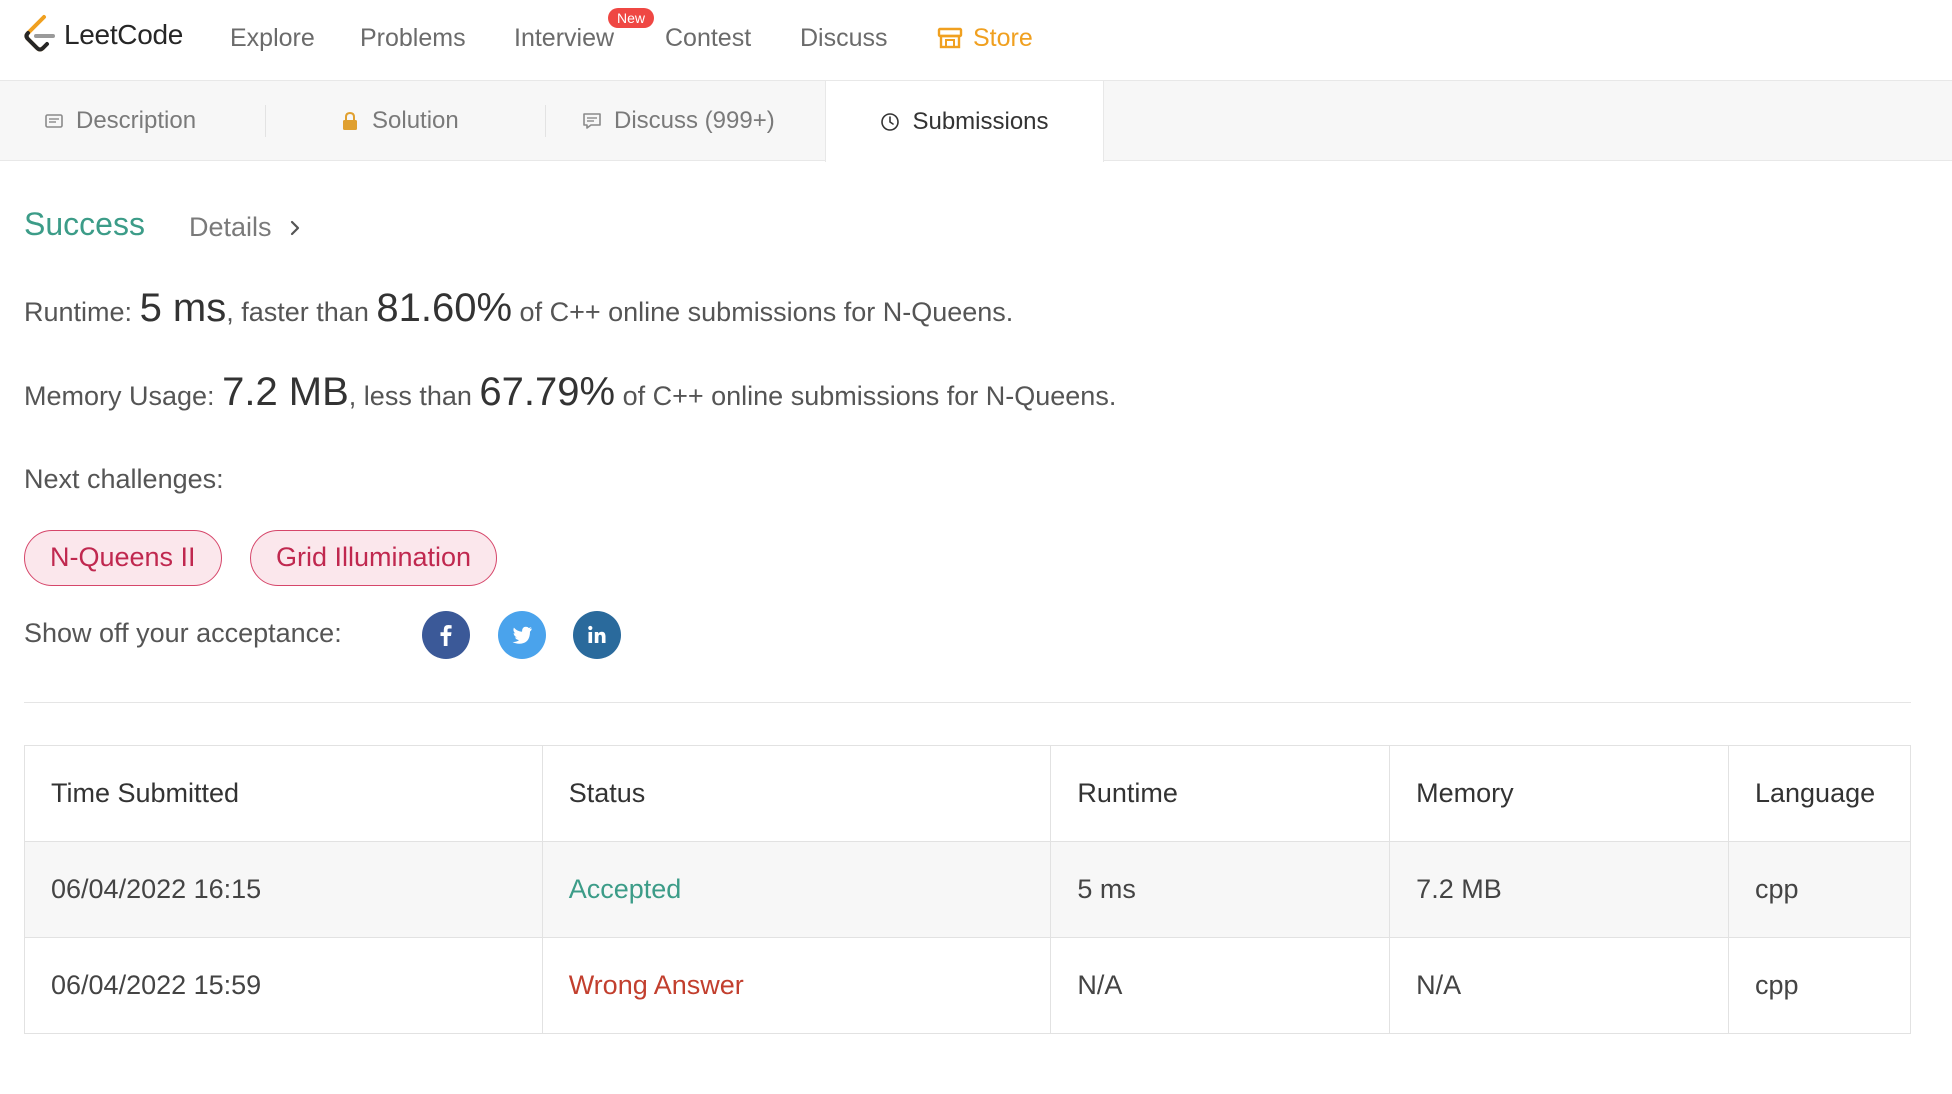 The image size is (1952, 1094). I want to click on facebook-icon, so click(446, 635).